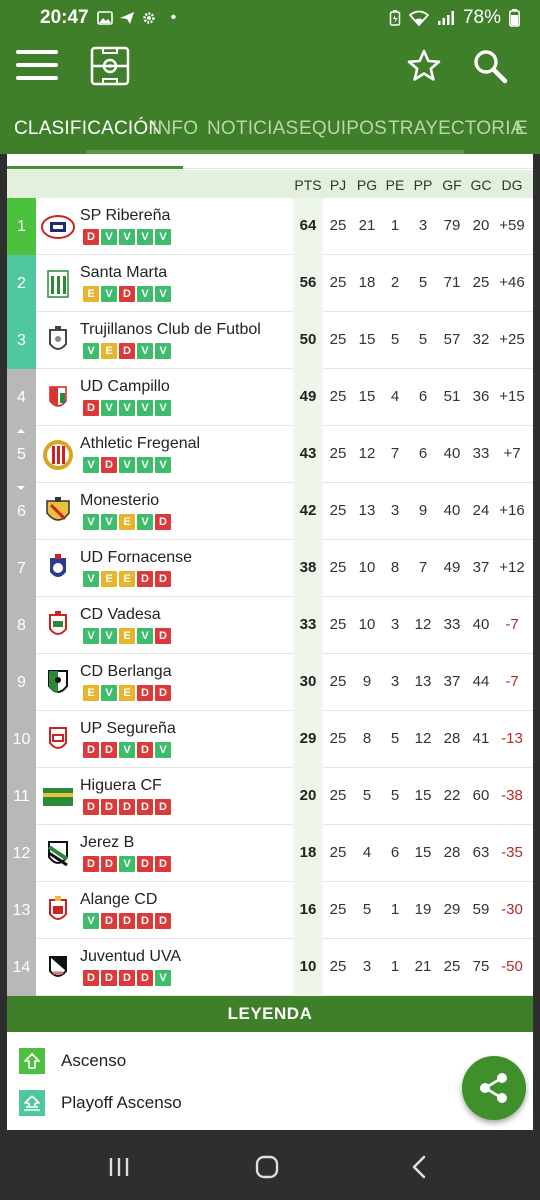 This screenshot has width=540, height=1200. I want to click on cell-pp: 15, so click(423, 795).